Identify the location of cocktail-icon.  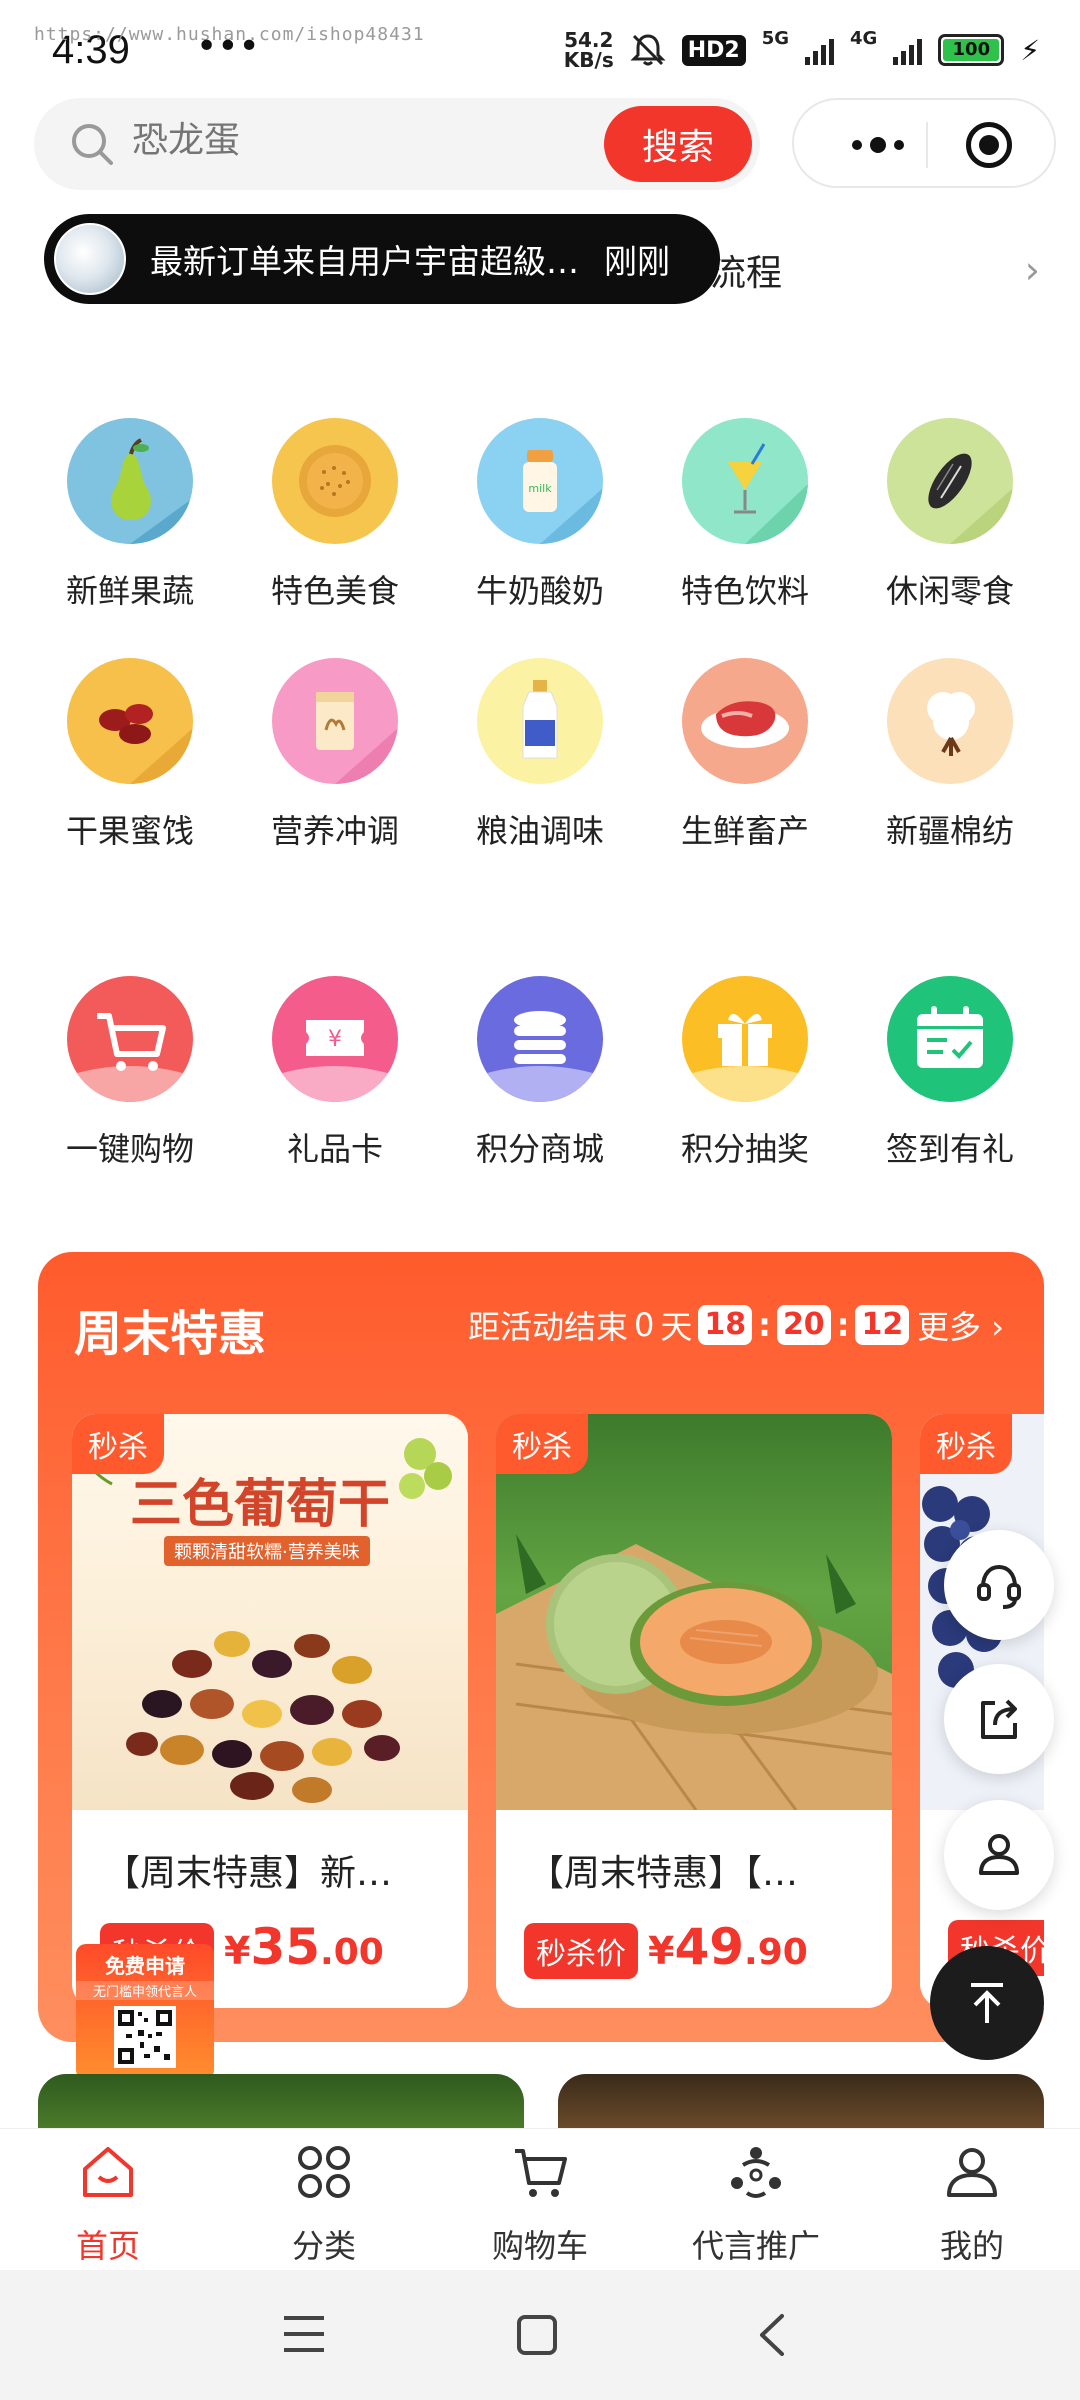
(745, 481).